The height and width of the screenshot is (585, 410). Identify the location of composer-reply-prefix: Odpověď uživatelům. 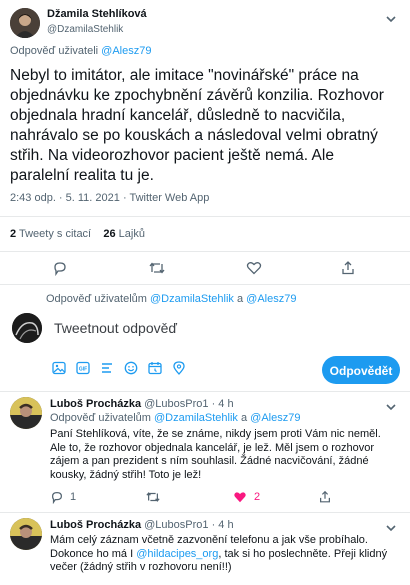
(96, 299).